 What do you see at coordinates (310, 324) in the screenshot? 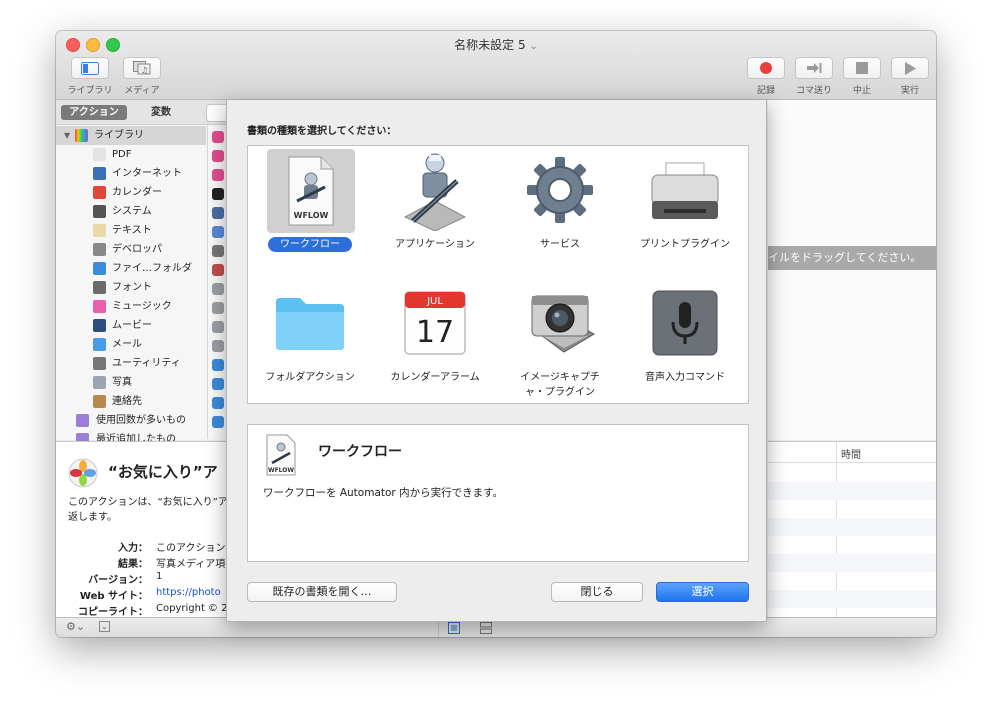
I see `folder-icon` at bounding box center [310, 324].